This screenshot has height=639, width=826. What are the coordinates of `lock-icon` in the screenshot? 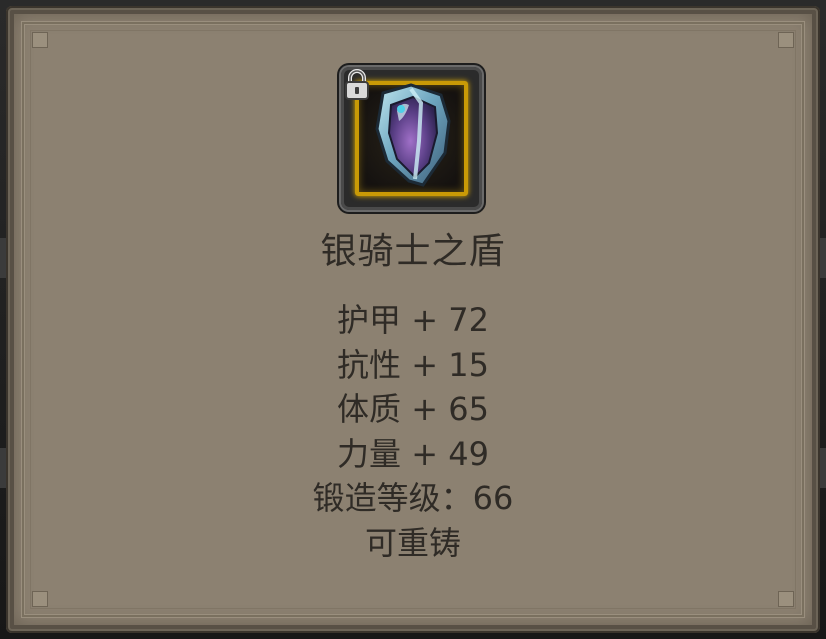 It's located at (357, 84).